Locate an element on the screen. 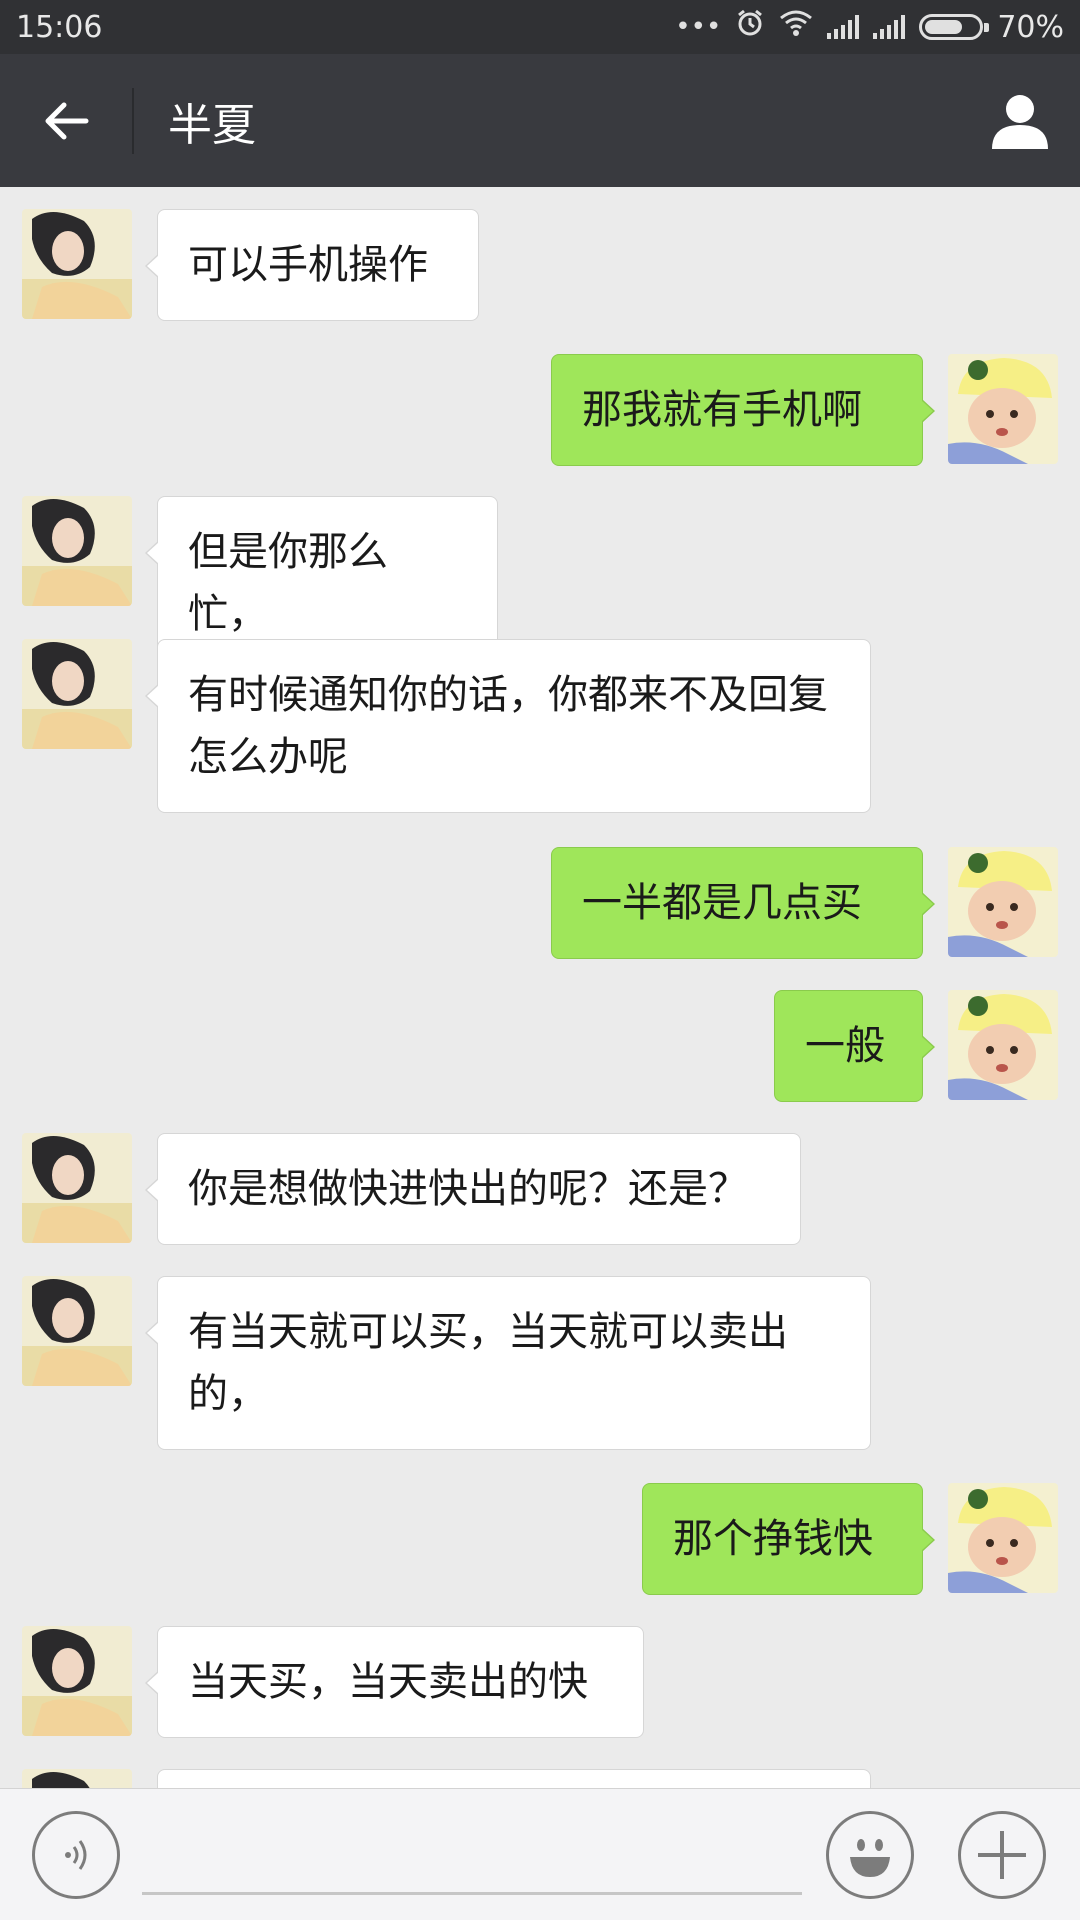 This screenshot has width=1080, height=1920. message-bubble: 一半都是几点买 is located at coordinates (743, 903).